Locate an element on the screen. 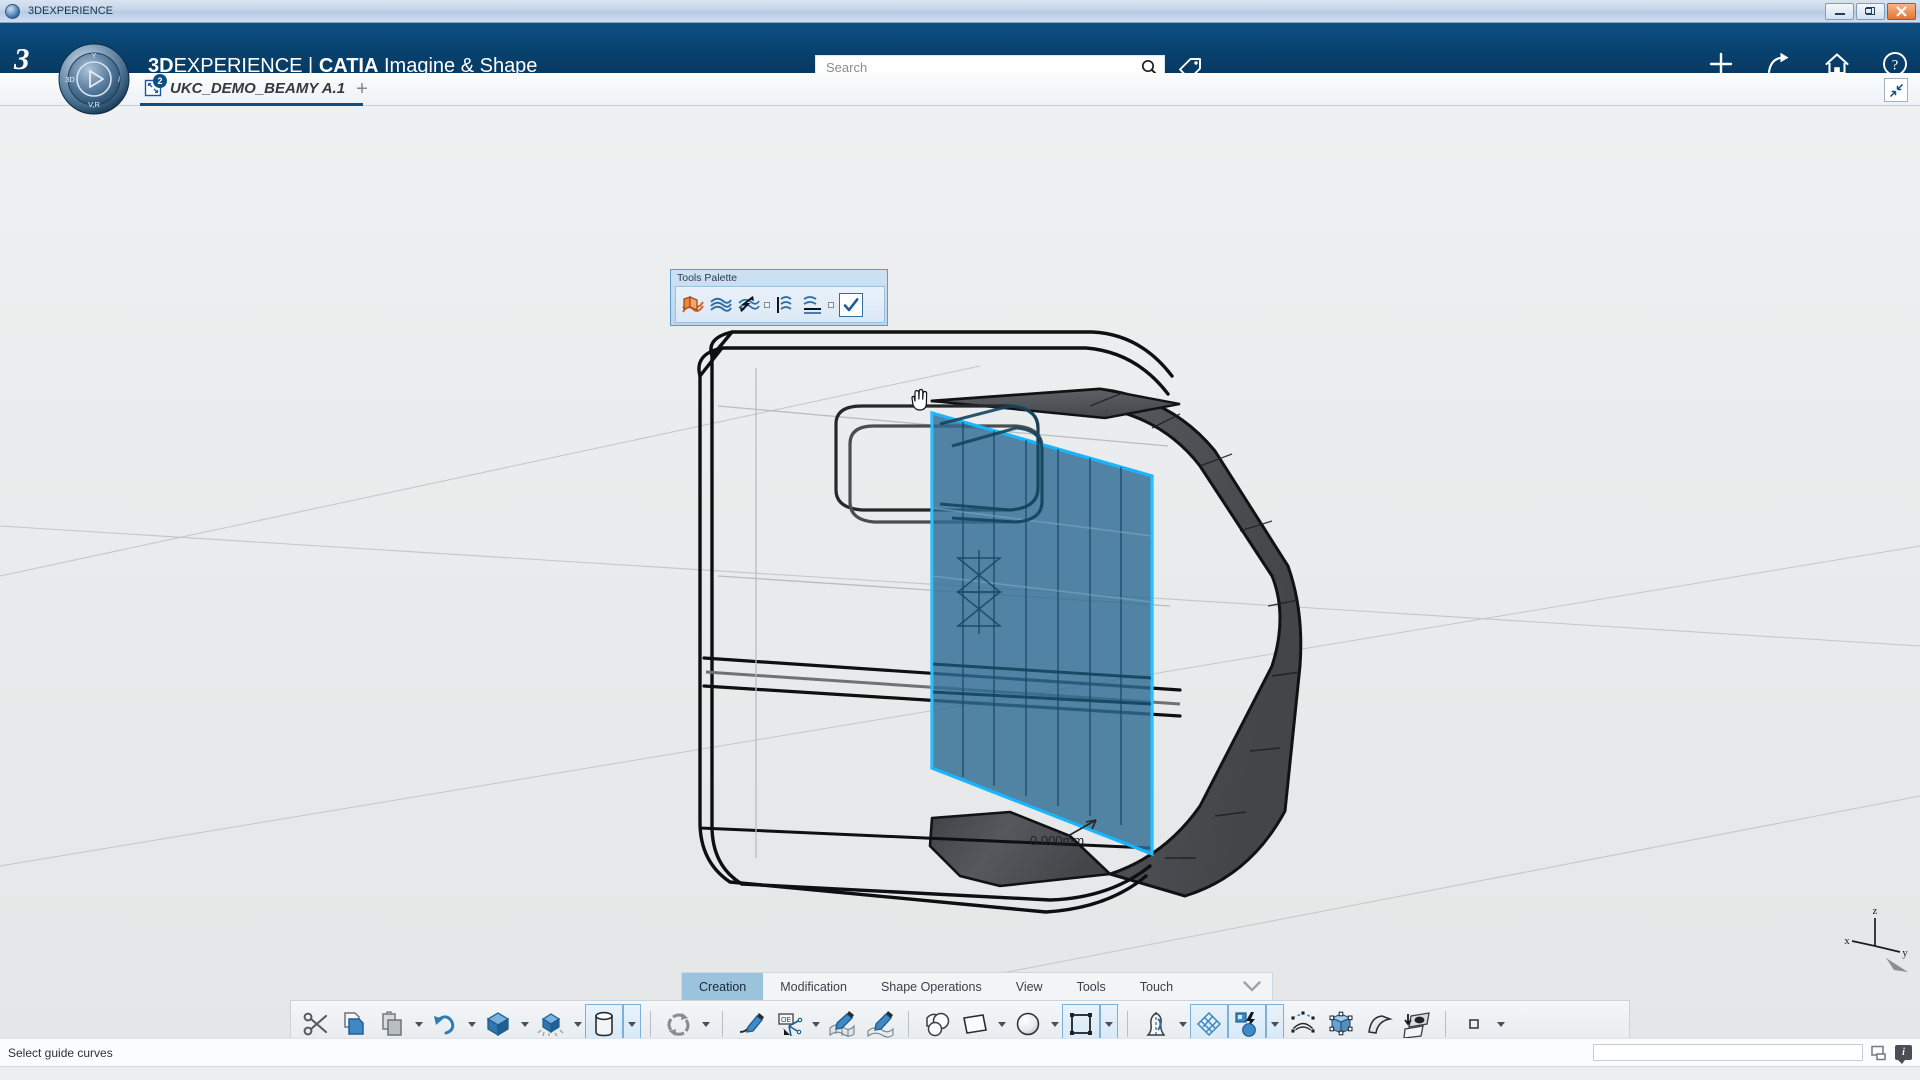 The image size is (1920, 1080). pencil-sketch-axis-icon: OE is located at coordinates (790, 1025).